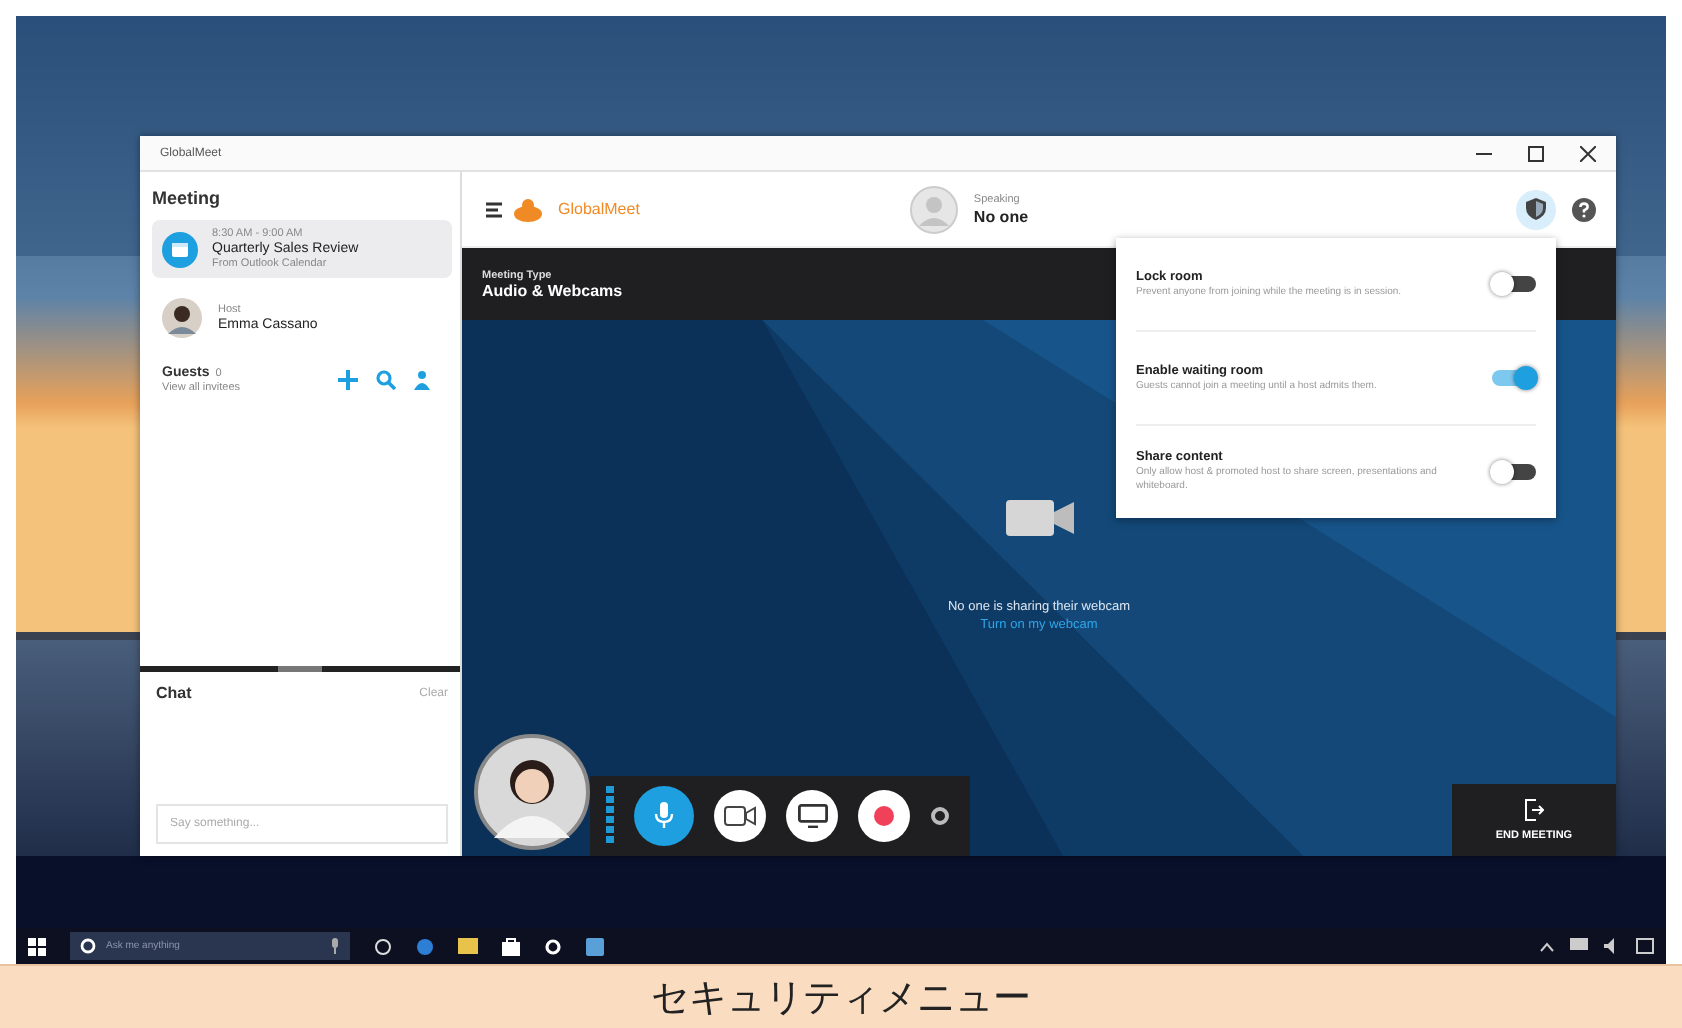  I want to click on browser-icon, so click(425, 946).